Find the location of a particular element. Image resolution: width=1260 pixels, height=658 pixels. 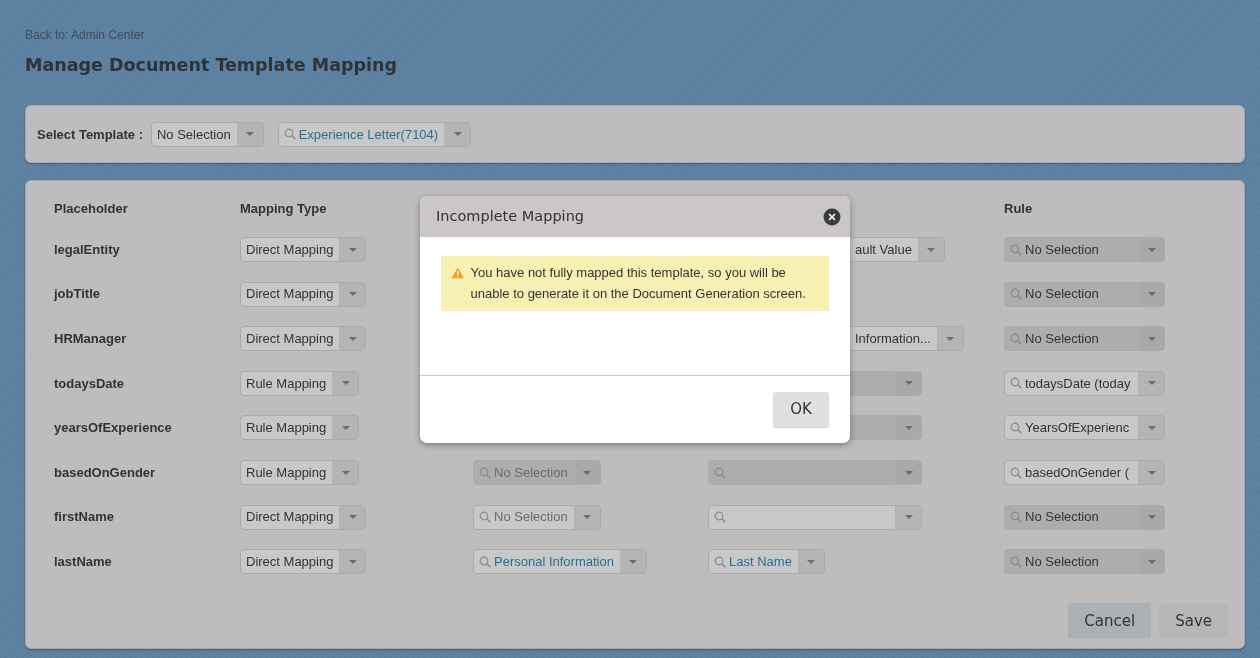

dropdown is located at coordinates (815, 517).